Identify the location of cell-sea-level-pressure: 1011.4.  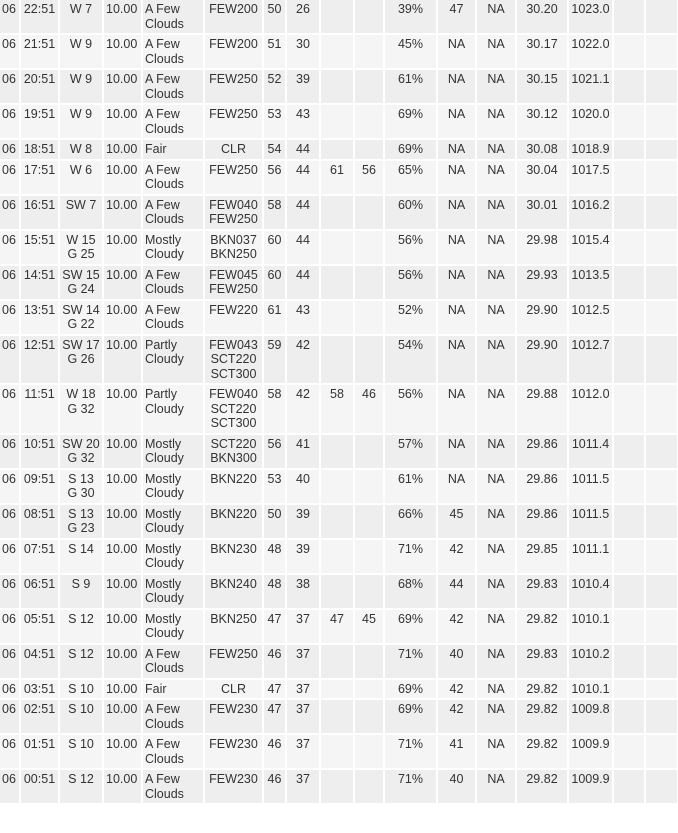
(590, 451).